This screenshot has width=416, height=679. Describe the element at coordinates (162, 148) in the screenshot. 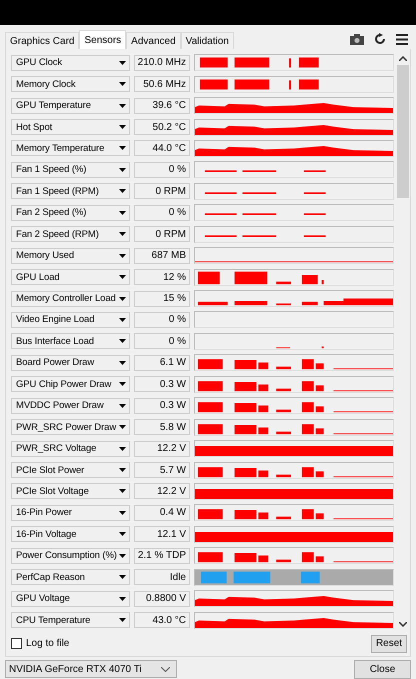

I see `sensor-value: 44.0 °C` at that location.